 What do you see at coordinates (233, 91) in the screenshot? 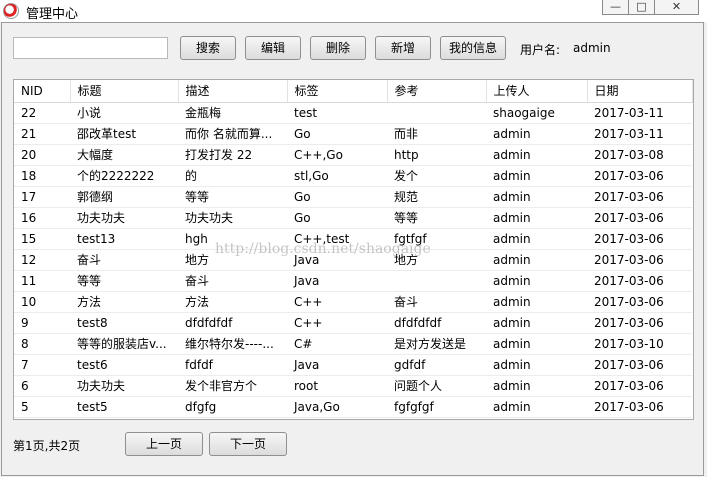
I see `column-header-description: 描述` at bounding box center [233, 91].